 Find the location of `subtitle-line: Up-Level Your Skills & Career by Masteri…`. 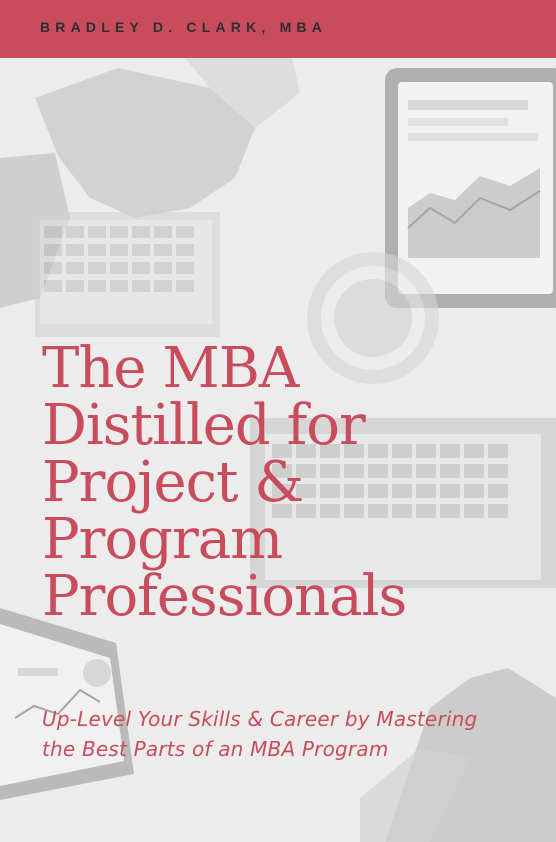

subtitle-line: Up-Level Your Skills & Career by Masteri… is located at coordinates (260, 719).